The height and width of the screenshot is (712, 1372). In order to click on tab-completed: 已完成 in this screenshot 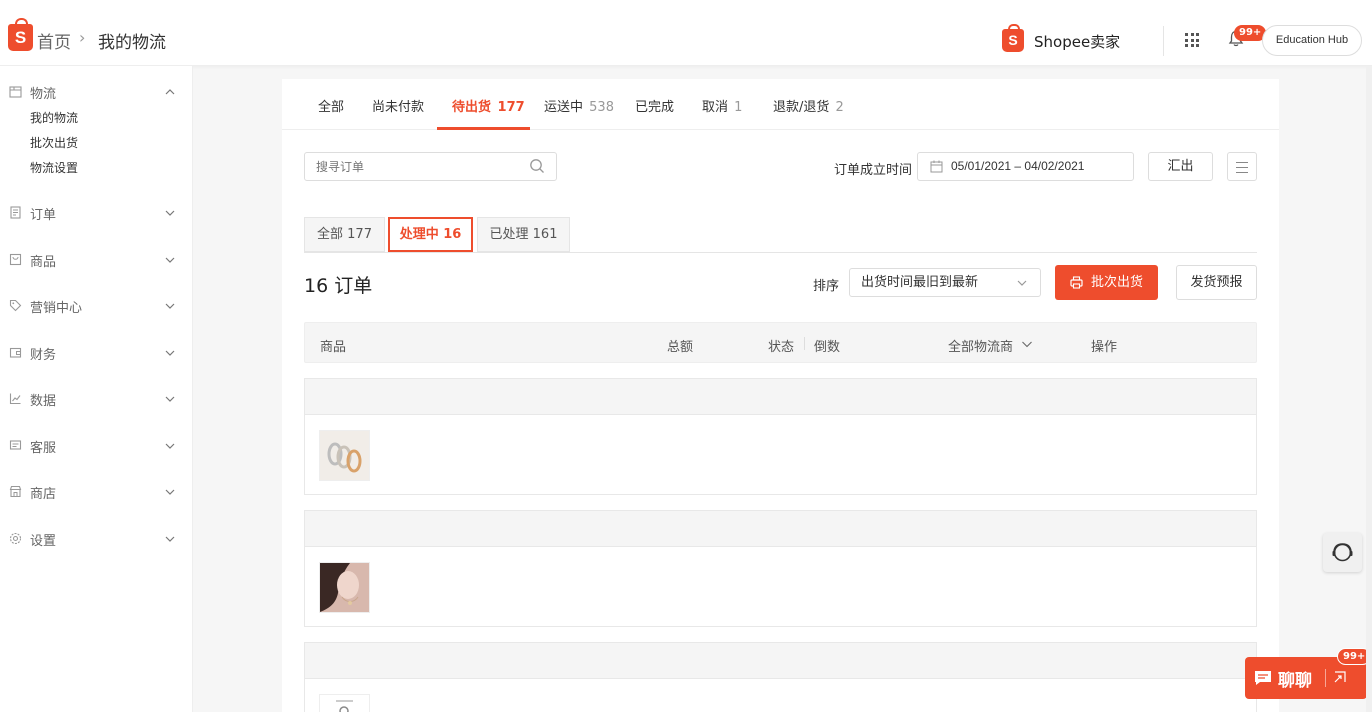, I will do `click(654, 105)`.